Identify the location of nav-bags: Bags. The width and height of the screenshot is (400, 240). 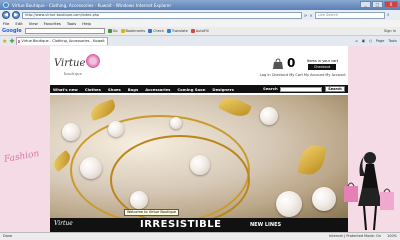
(133, 89).